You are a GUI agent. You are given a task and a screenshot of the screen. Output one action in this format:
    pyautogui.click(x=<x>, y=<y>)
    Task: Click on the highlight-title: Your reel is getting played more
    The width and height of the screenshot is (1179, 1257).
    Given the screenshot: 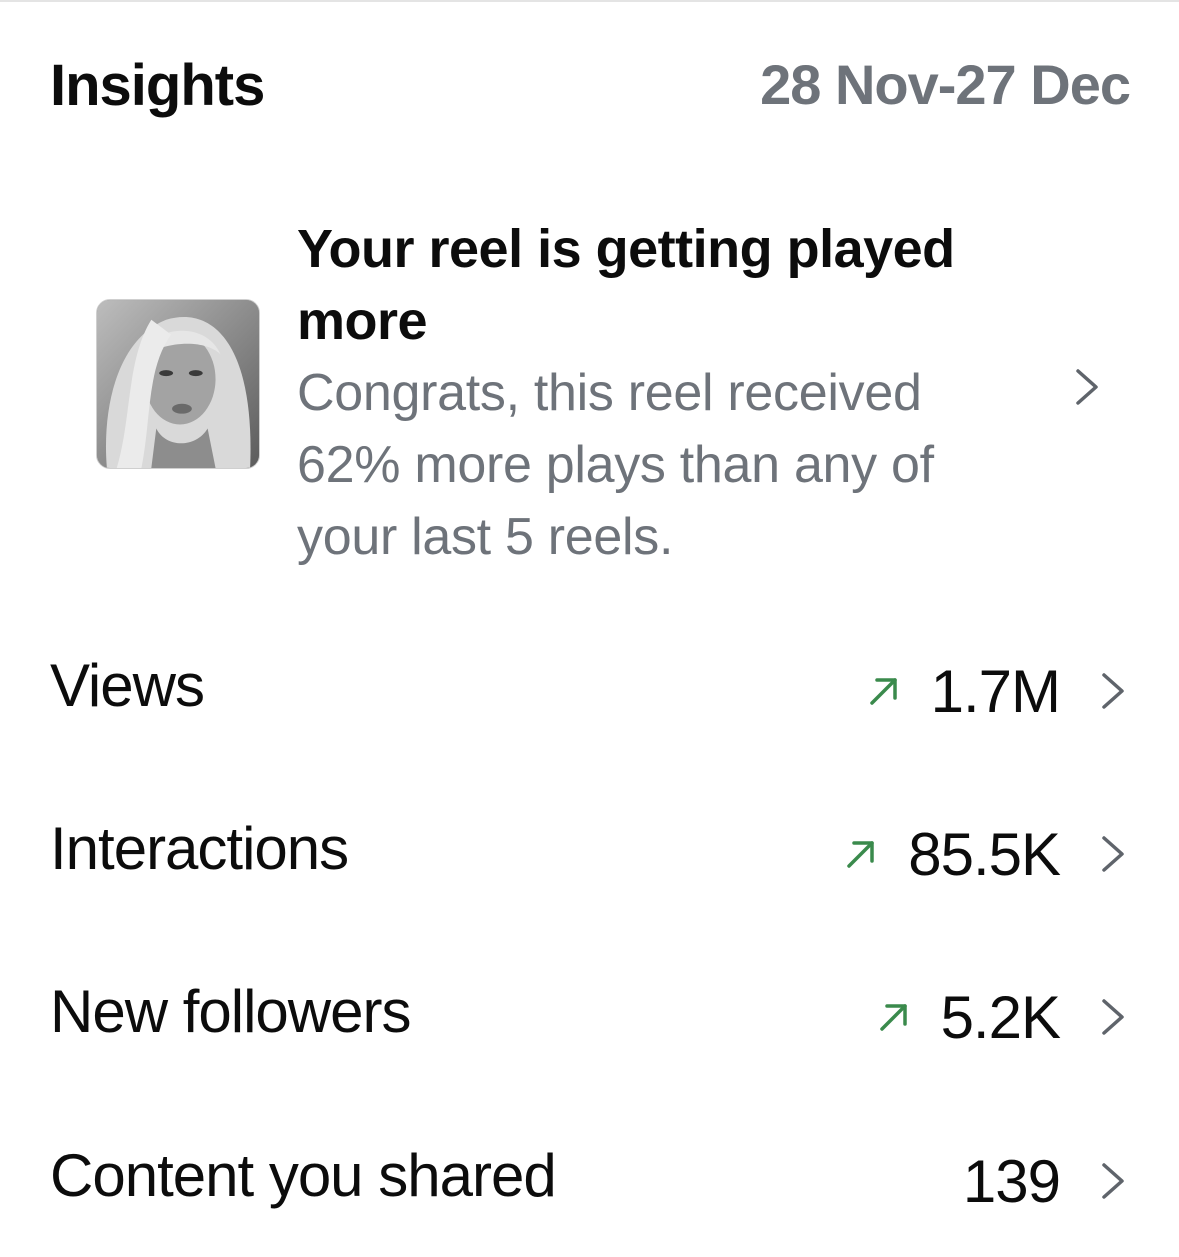 What is the action you would take?
    pyautogui.click(x=626, y=285)
    